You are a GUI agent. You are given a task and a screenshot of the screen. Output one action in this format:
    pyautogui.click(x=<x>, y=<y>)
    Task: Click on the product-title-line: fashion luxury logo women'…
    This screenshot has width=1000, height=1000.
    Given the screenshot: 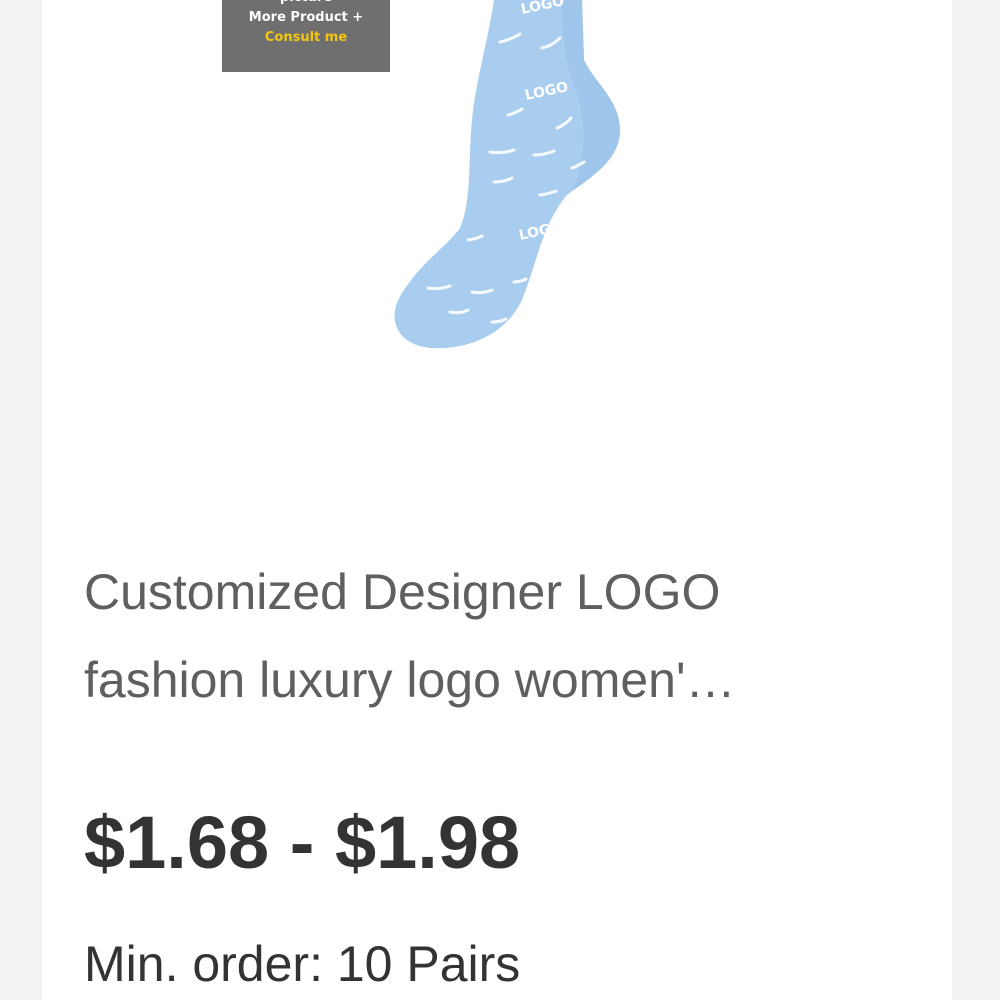 What is the action you would take?
    pyautogui.click(x=410, y=680)
    